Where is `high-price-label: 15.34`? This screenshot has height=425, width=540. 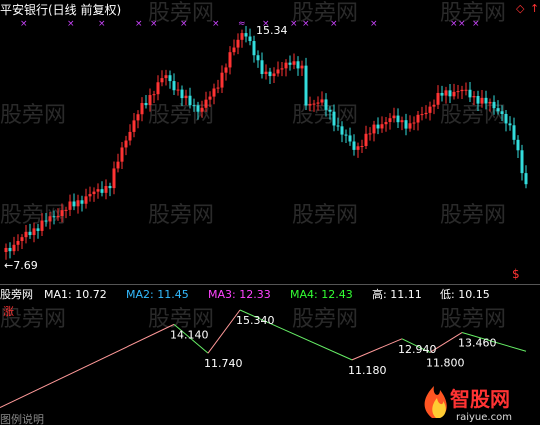
high-price-label: 15.34 is located at coordinates (272, 30).